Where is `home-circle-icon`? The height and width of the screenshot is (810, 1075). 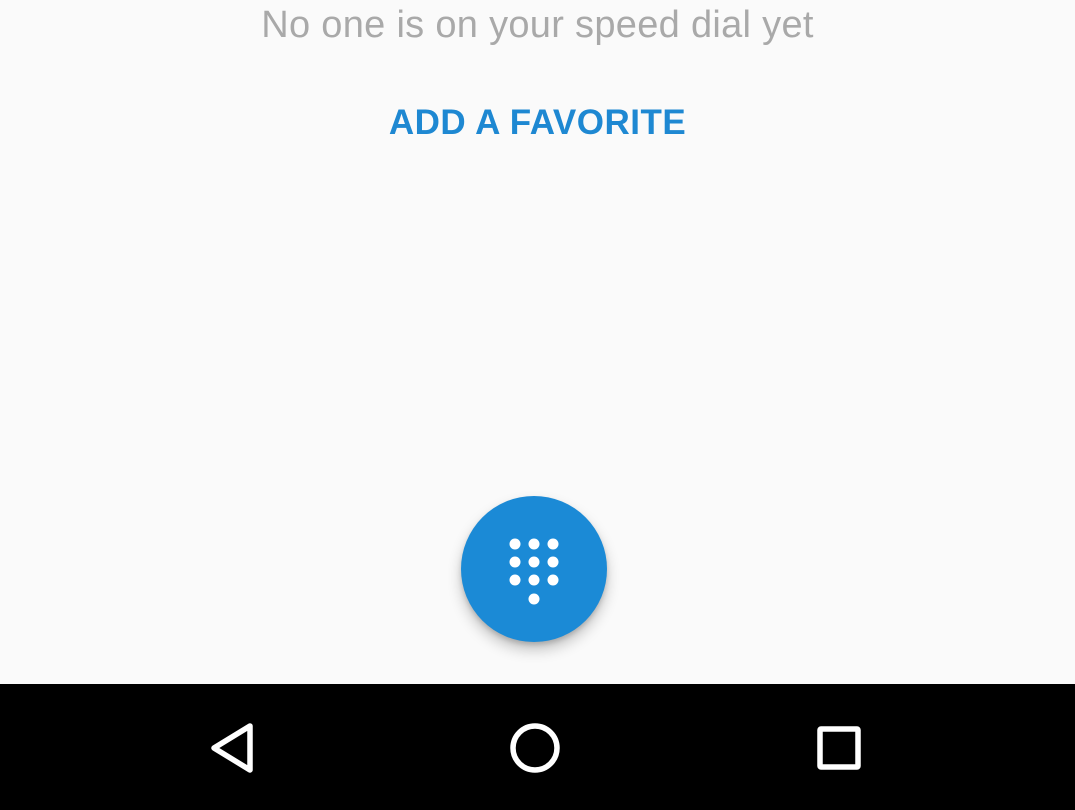
home-circle-icon is located at coordinates (535, 748).